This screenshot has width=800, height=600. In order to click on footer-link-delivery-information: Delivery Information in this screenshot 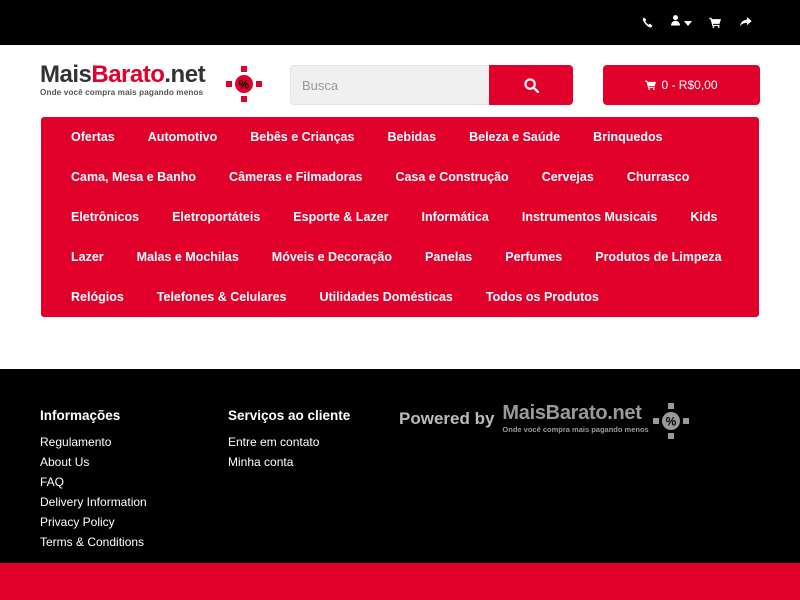, I will do `click(93, 502)`.